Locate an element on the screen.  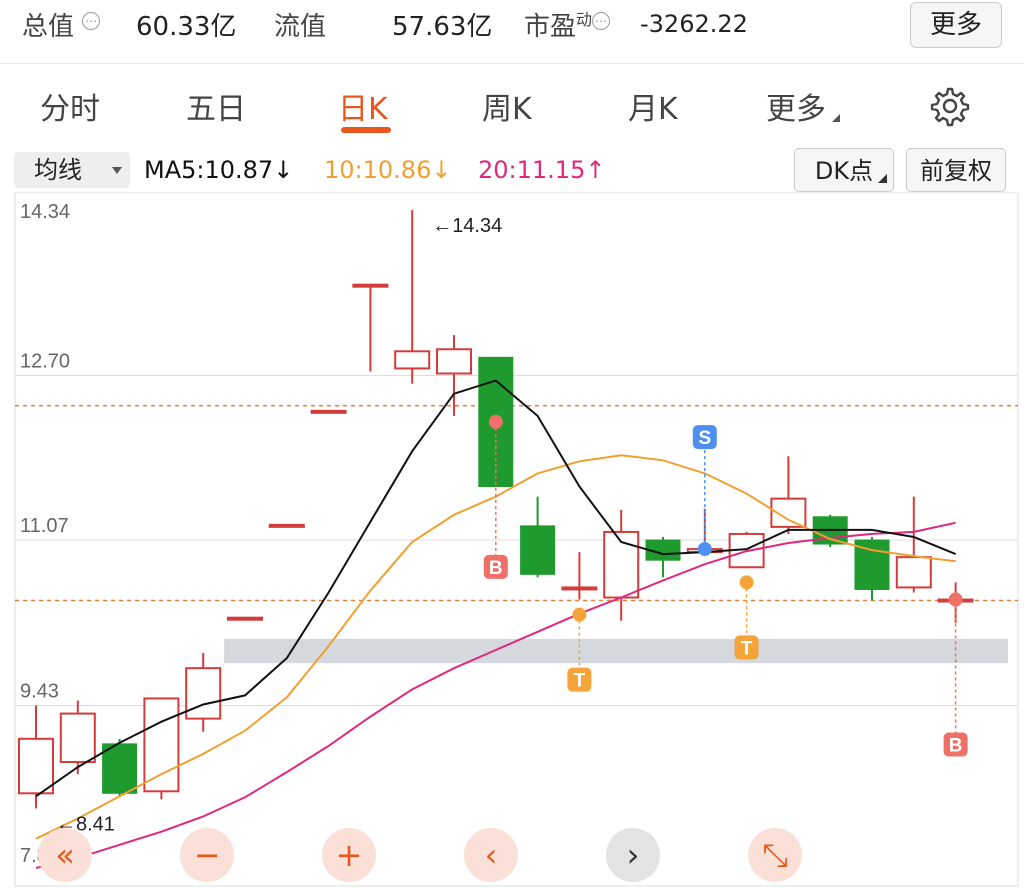
ma10-value: 10:10.86↓ is located at coordinates (388, 170).